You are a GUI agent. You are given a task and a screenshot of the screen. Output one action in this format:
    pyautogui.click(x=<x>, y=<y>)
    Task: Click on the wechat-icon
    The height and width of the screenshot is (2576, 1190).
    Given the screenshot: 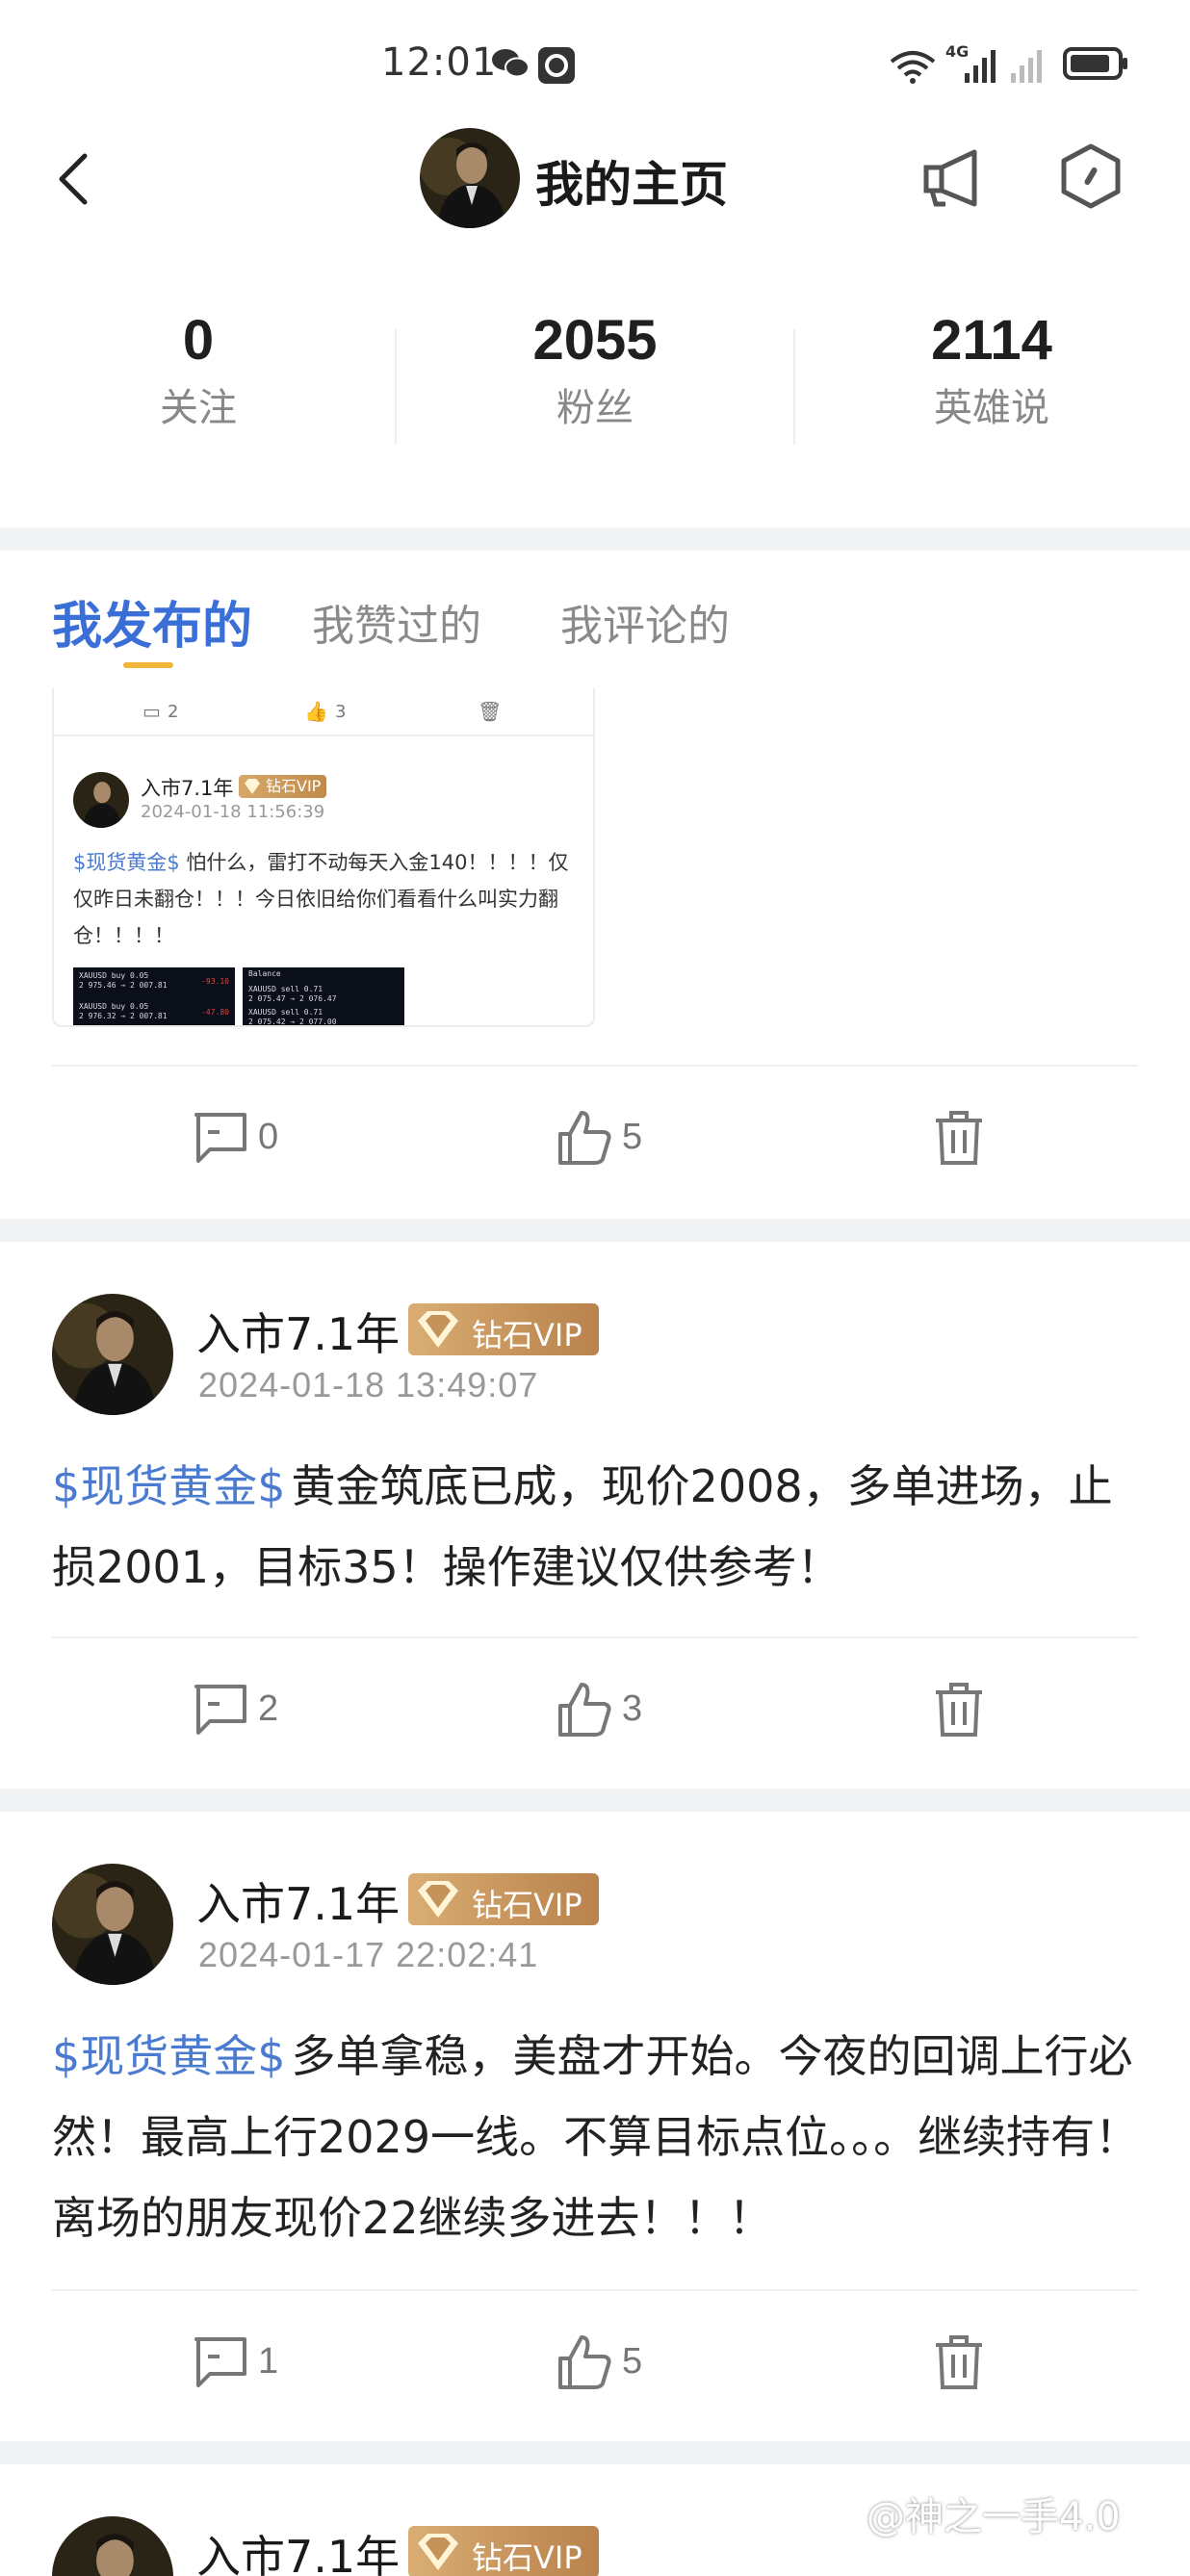 What is the action you would take?
    pyautogui.click(x=511, y=64)
    